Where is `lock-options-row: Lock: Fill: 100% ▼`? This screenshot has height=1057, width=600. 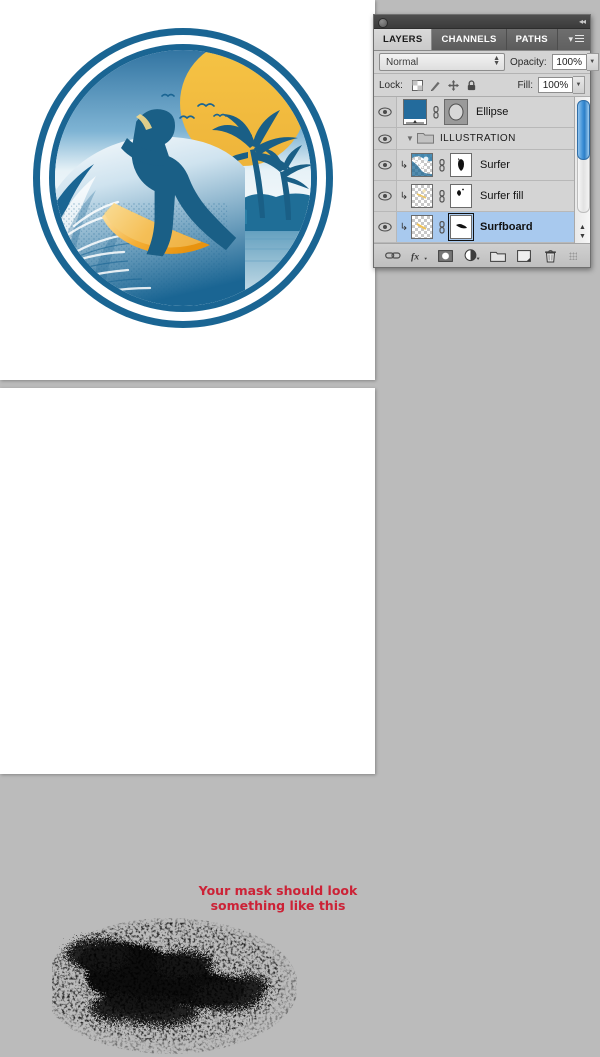
lock-options-row: Lock: Fill: 100% ▼ is located at coordinates (482, 84).